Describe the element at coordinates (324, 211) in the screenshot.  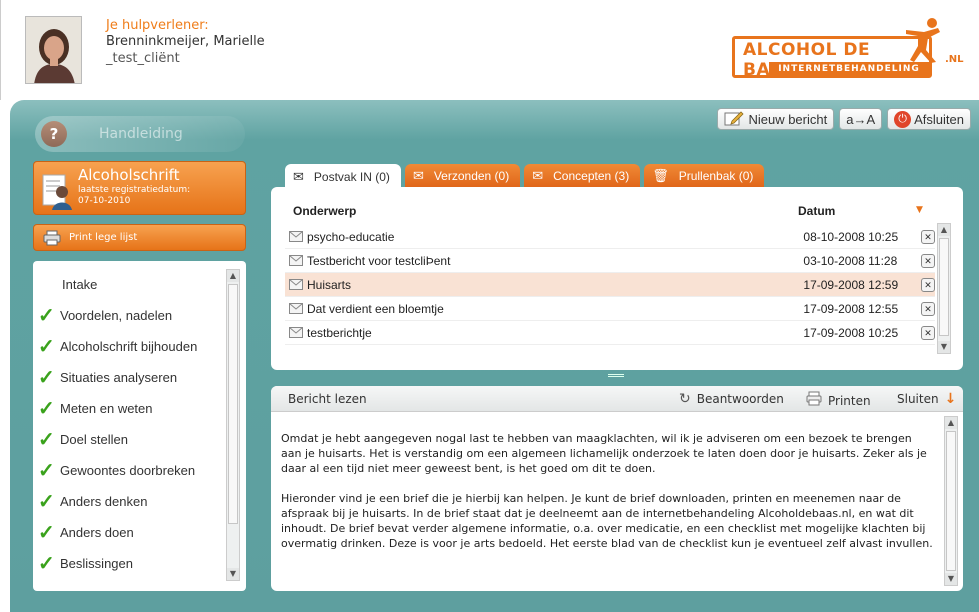
I see `col-subject-header: Onderwerp` at that location.